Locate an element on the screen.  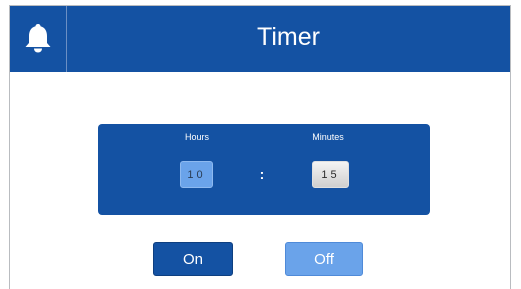
minutes-field: 15 is located at coordinates (330, 174).